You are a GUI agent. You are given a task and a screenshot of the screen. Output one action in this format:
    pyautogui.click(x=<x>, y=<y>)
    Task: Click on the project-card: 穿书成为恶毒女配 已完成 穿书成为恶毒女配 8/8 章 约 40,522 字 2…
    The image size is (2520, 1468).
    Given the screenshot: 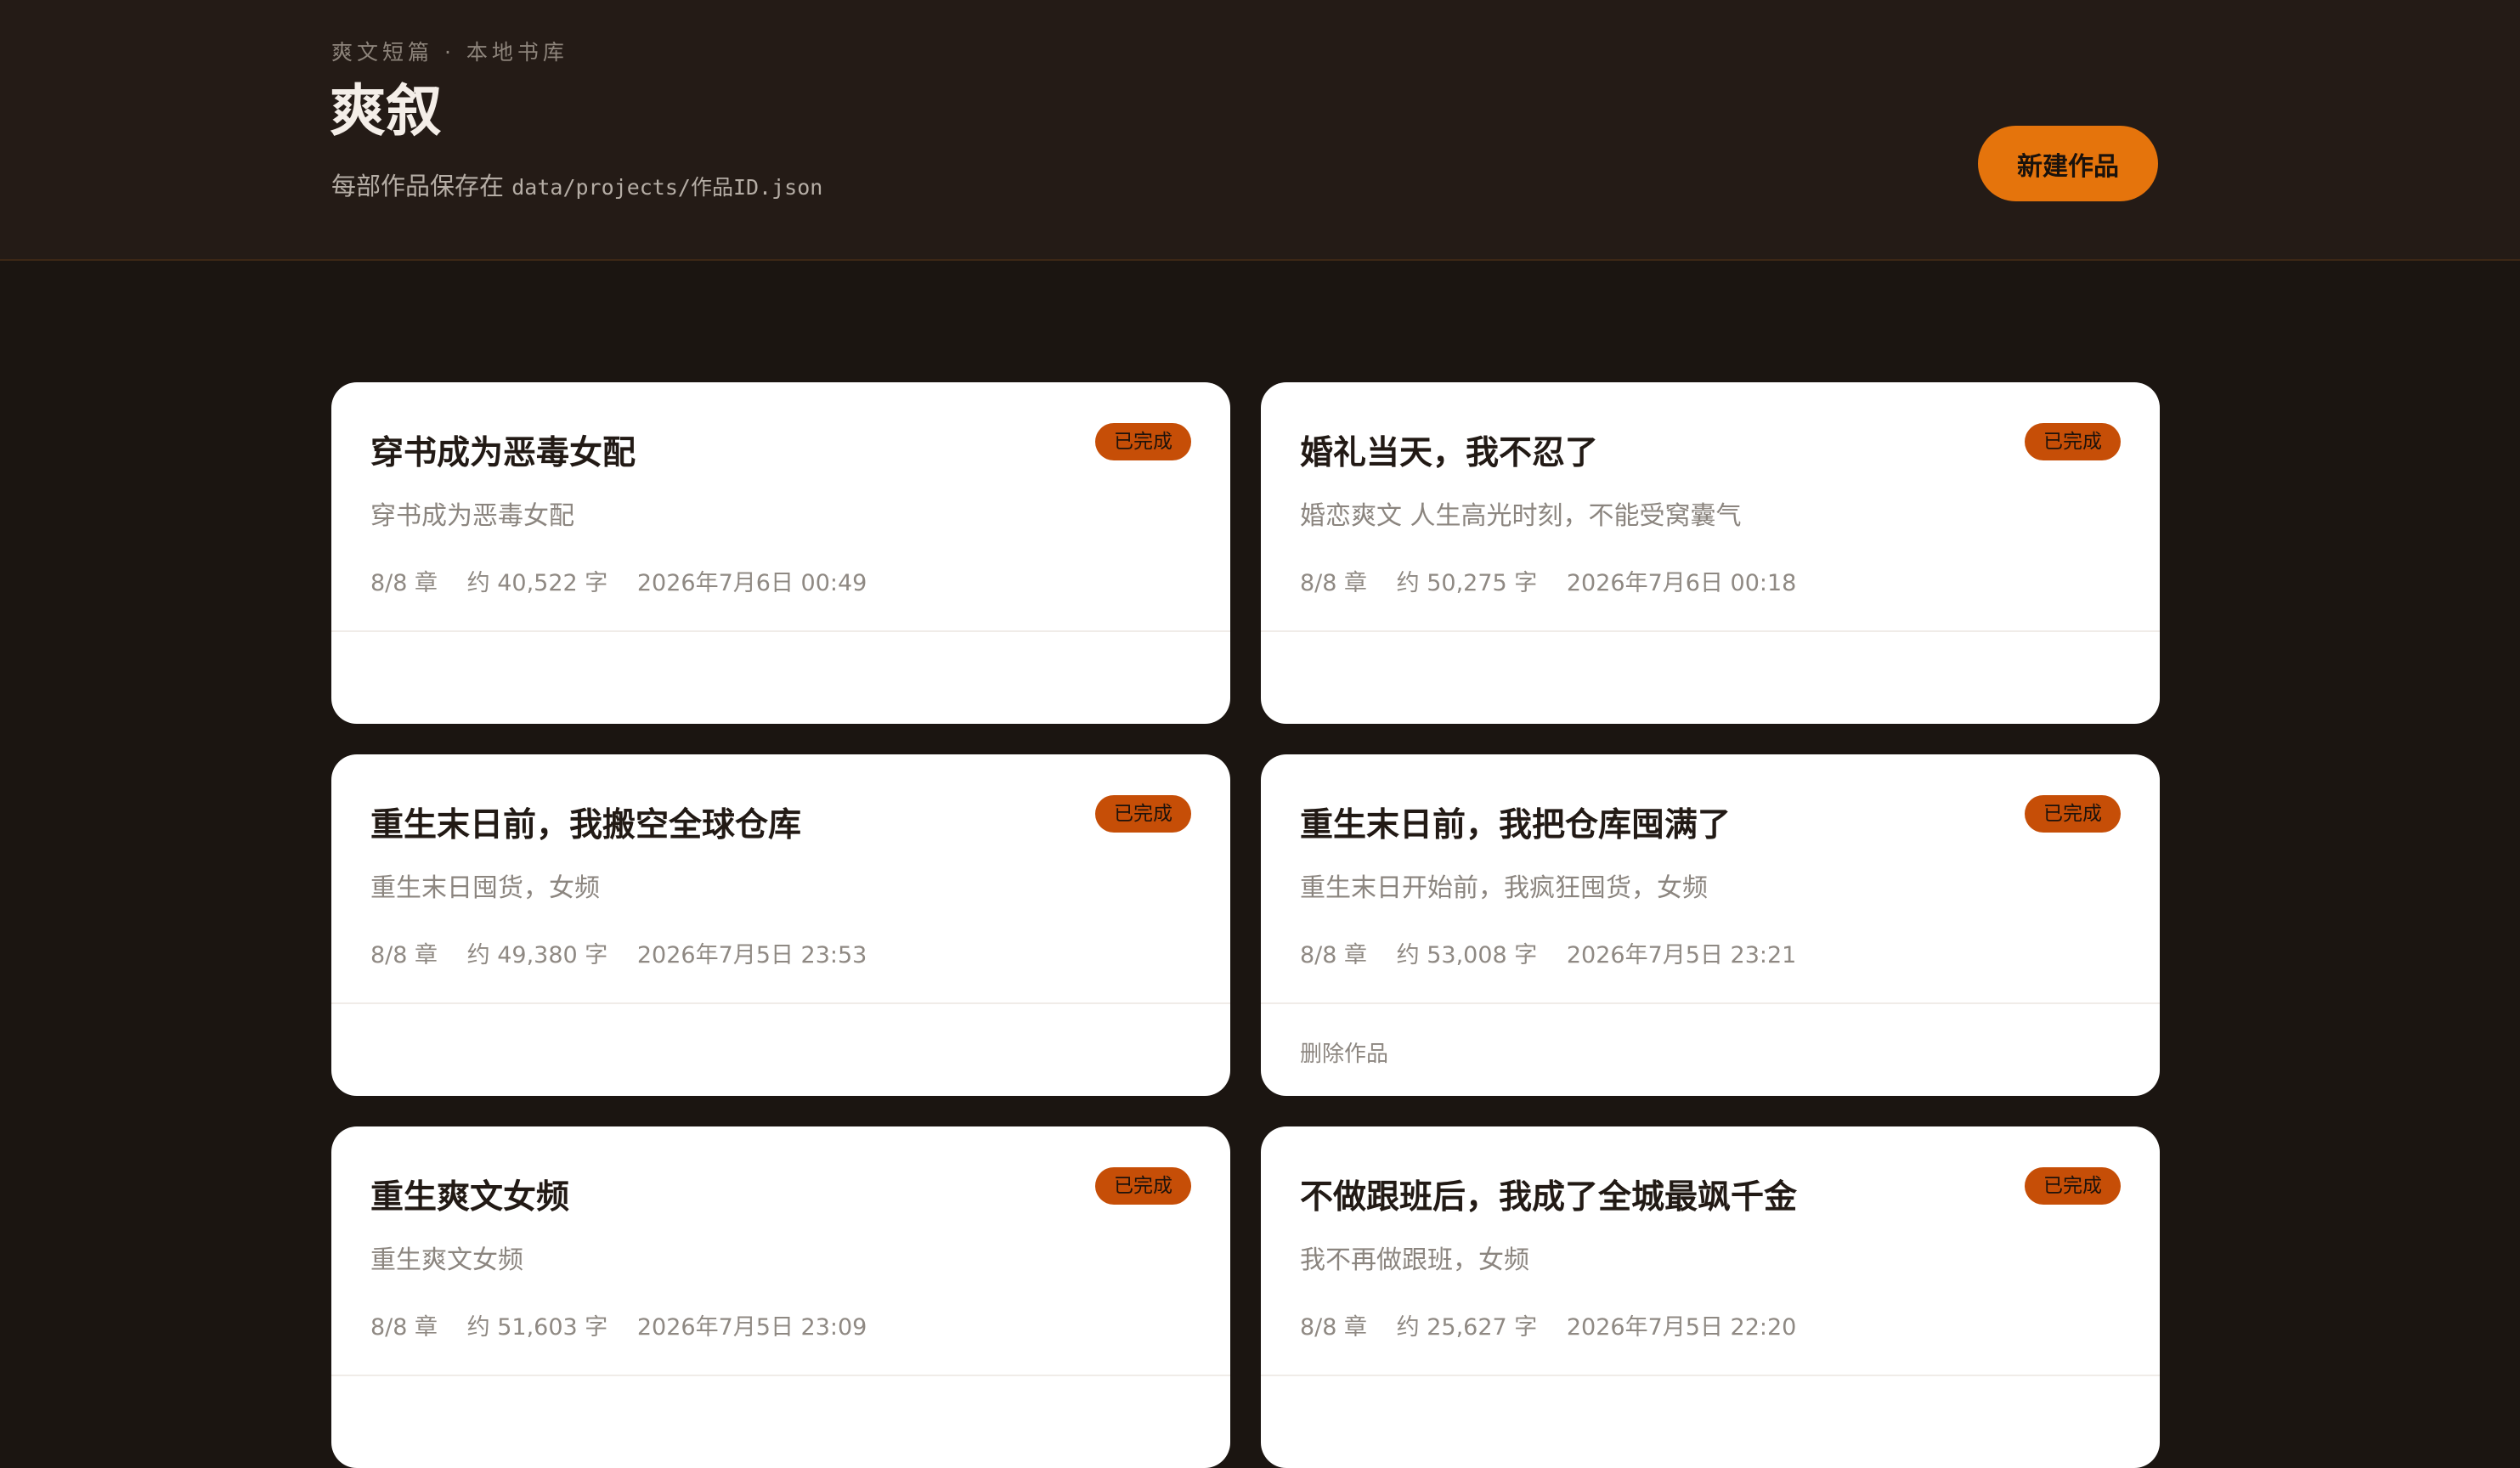 What is the action you would take?
    pyautogui.click(x=781, y=553)
    